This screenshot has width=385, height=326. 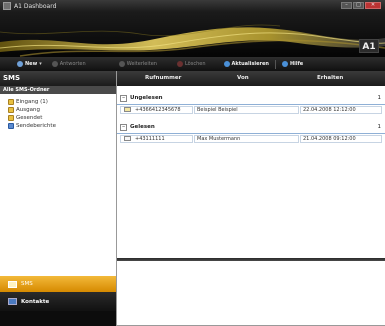 What do you see at coordinates (35, 6) in the screenshot?
I see `window-title: A1 Dashboard` at bounding box center [35, 6].